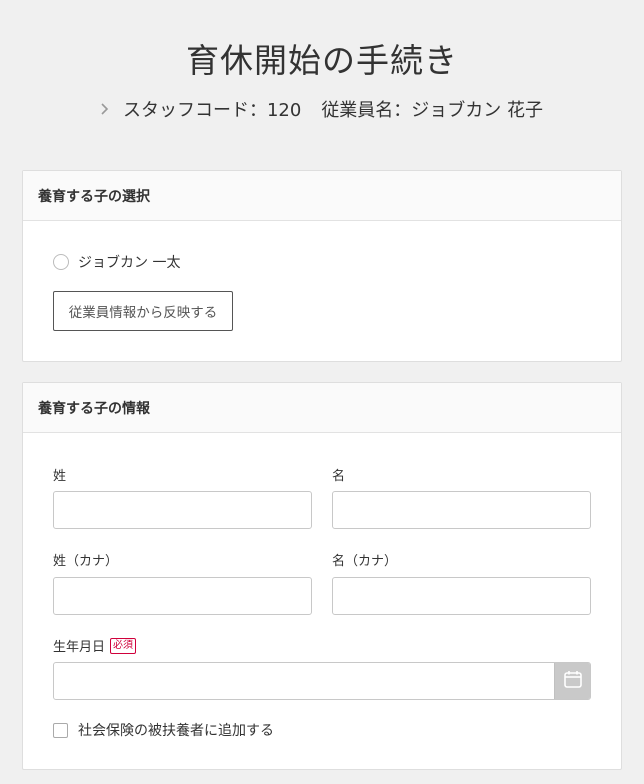 The width and height of the screenshot is (644, 784). What do you see at coordinates (60, 476) in the screenshot?
I see `last-name-label: 姓` at bounding box center [60, 476].